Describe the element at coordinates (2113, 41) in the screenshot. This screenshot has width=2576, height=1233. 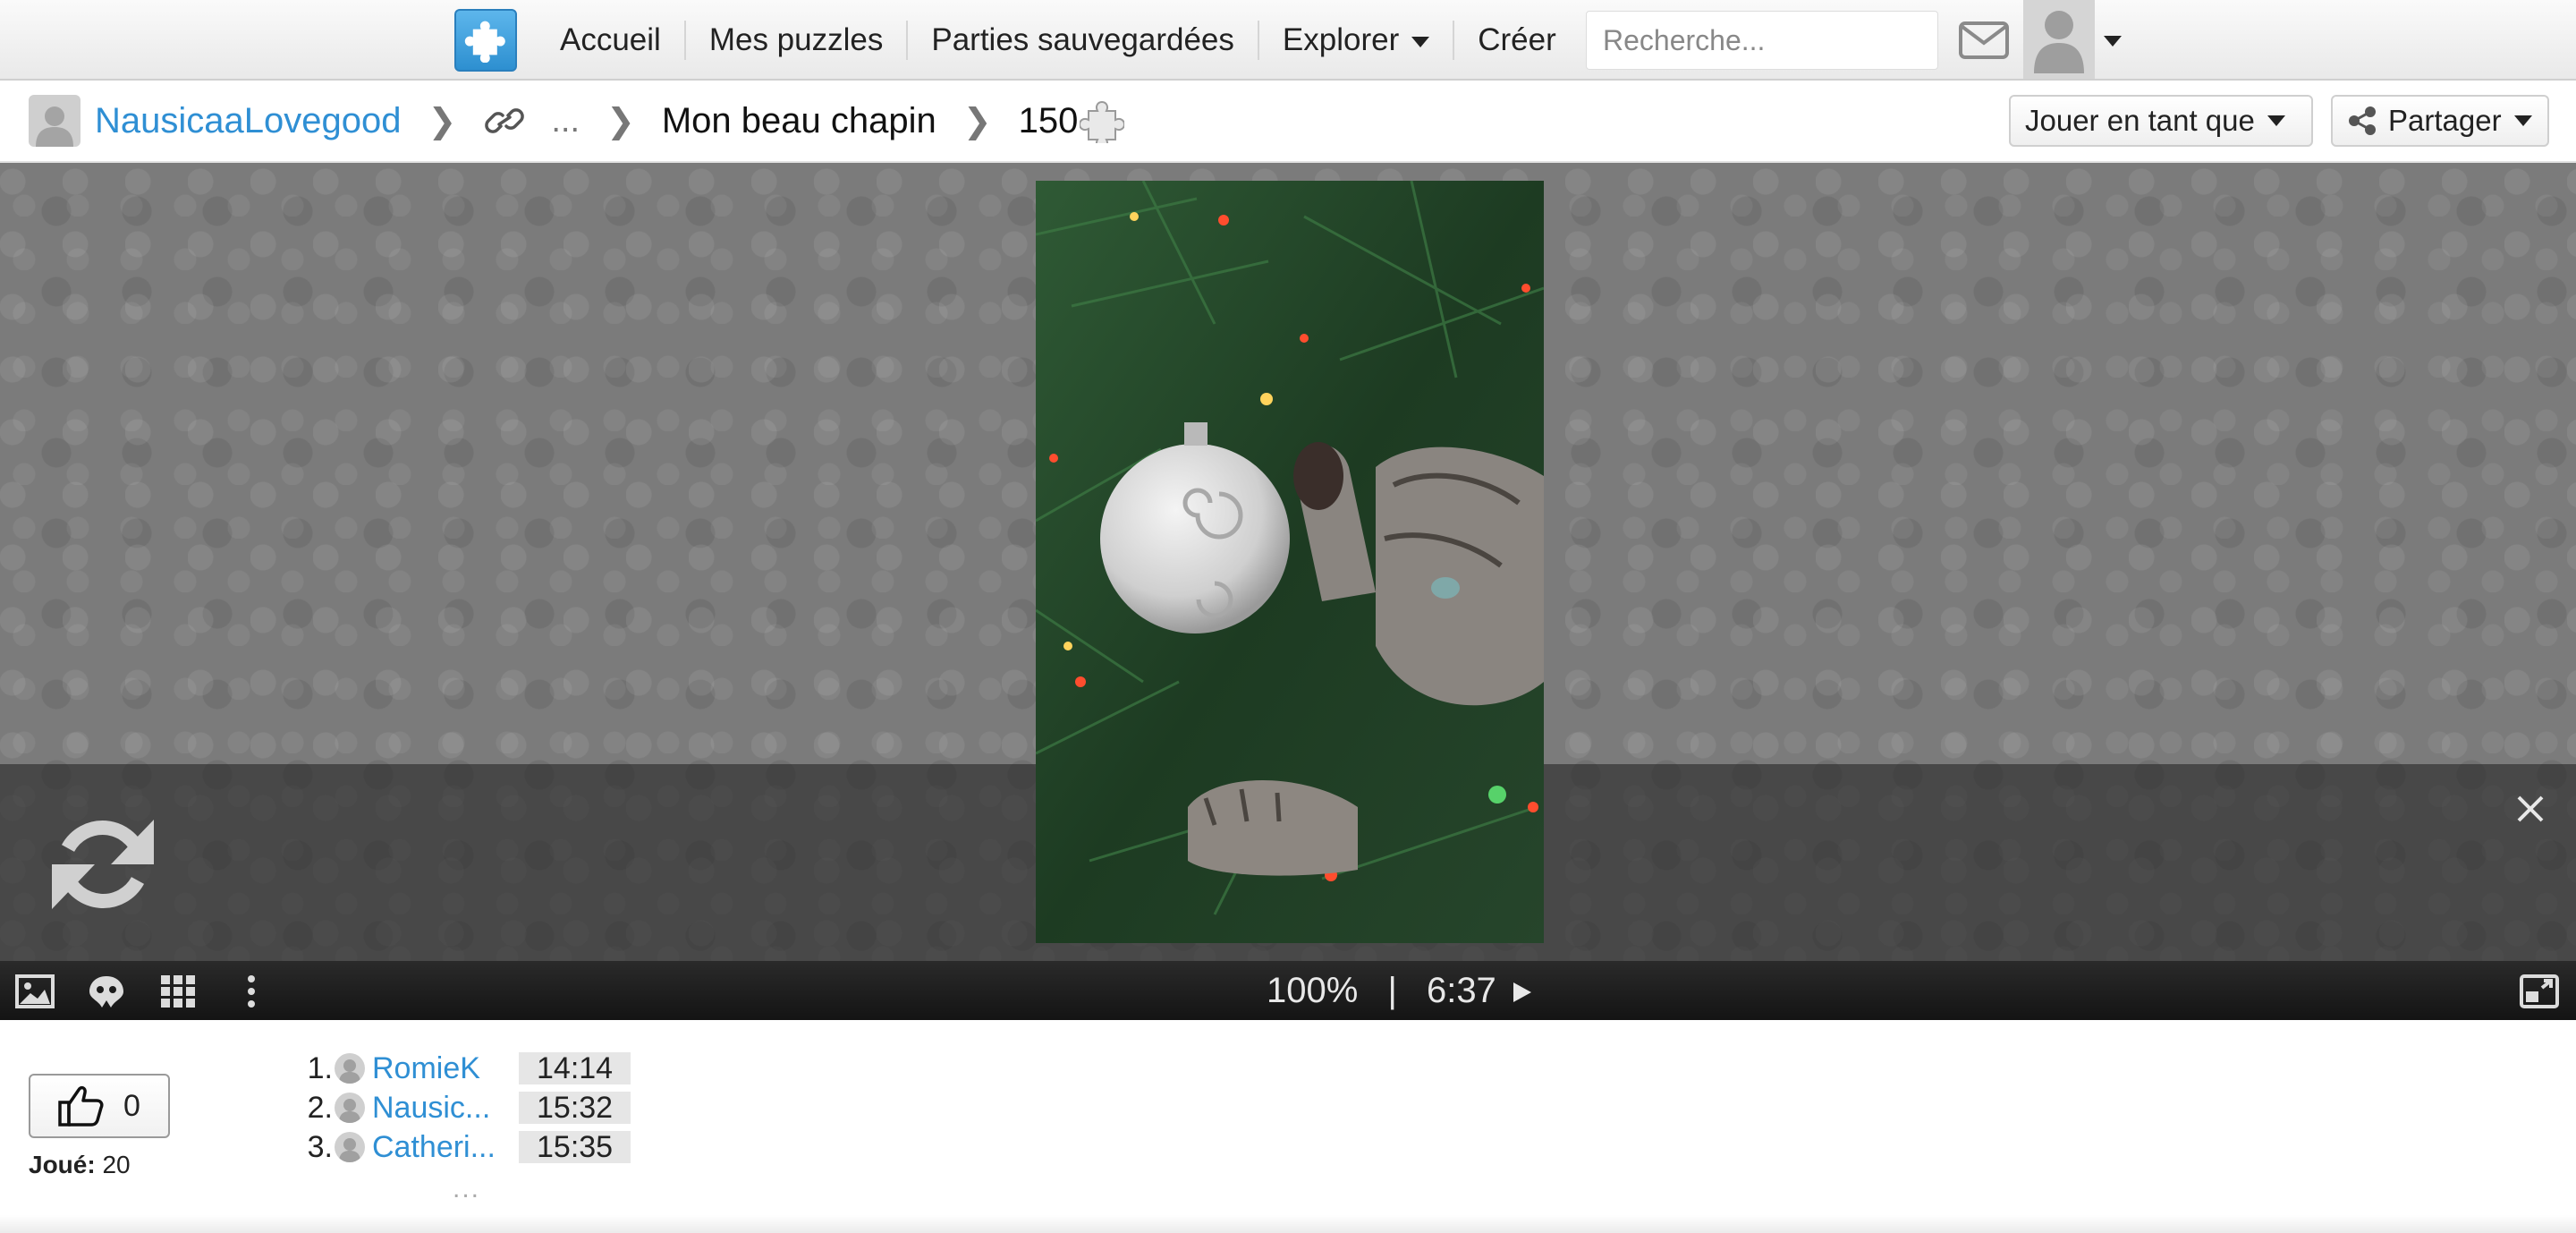
I see `user-menu-caret-icon` at that location.